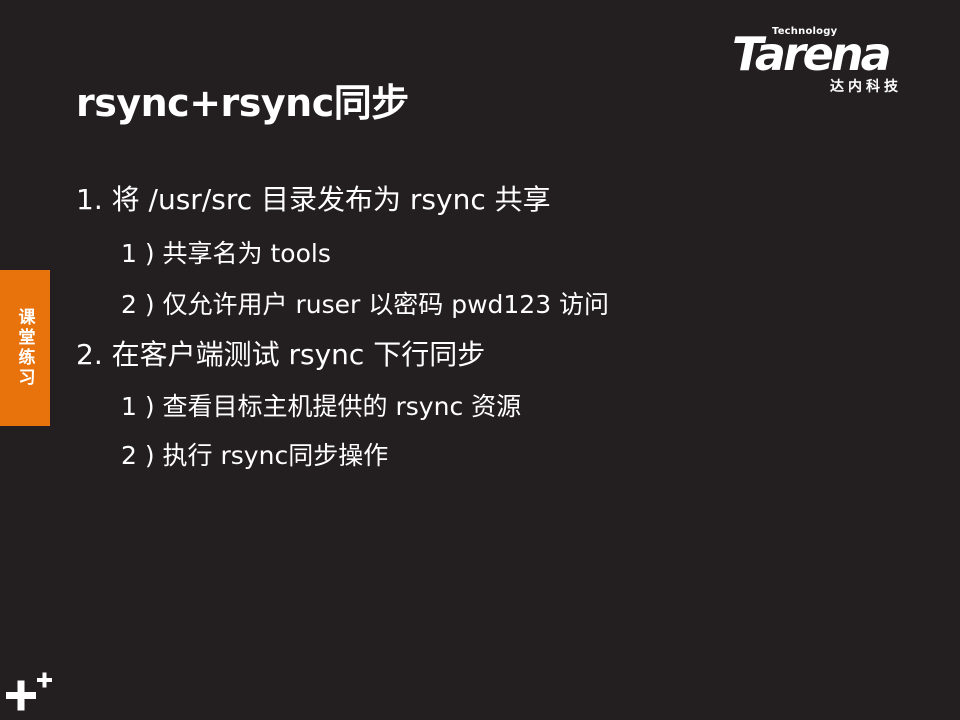 This screenshot has width=960, height=720. Describe the element at coordinates (29, 691) in the screenshot. I see `plus-icon` at that location.